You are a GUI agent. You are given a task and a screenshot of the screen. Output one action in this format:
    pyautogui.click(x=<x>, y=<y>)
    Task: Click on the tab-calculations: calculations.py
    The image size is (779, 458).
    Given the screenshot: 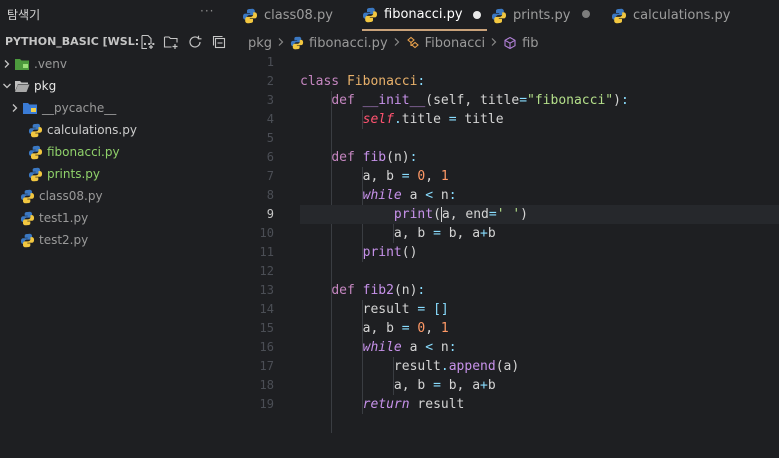 What is the action you would take?
    pyautogui.click(x=670, y=15)
    